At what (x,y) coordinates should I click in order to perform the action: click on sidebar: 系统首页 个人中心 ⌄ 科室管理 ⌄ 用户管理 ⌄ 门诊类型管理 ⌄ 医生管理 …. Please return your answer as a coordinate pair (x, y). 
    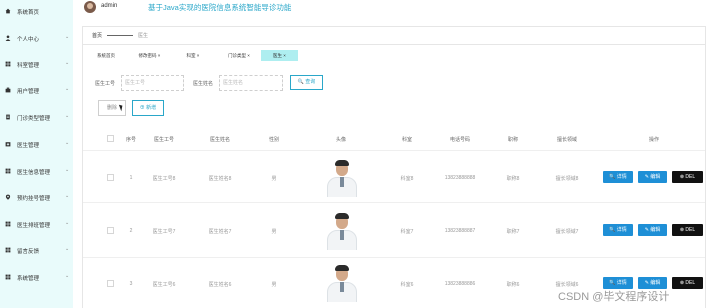
    Looking at the image, I should click on (36, 154).